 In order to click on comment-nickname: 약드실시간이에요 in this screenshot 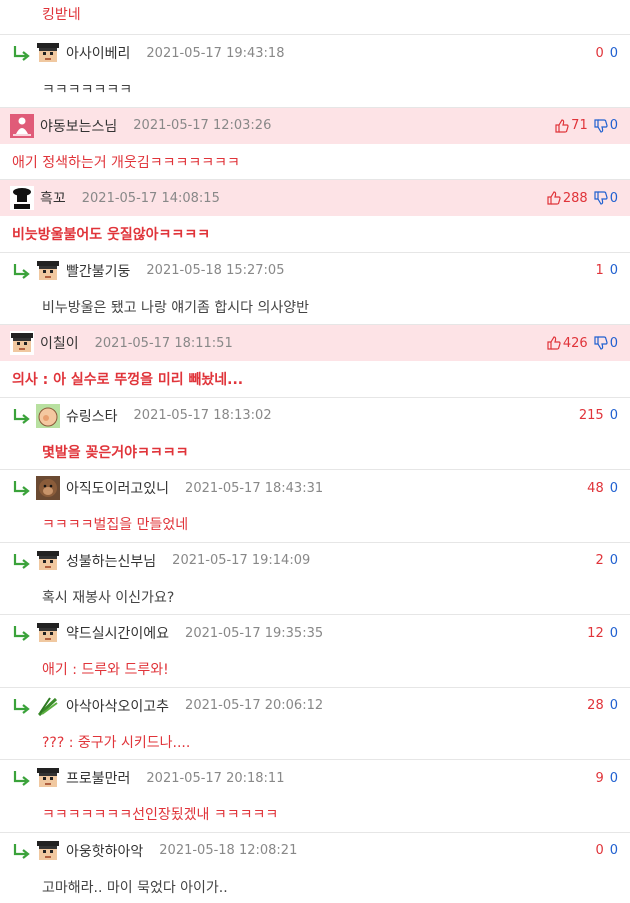, I will do `click(117, 633)`.